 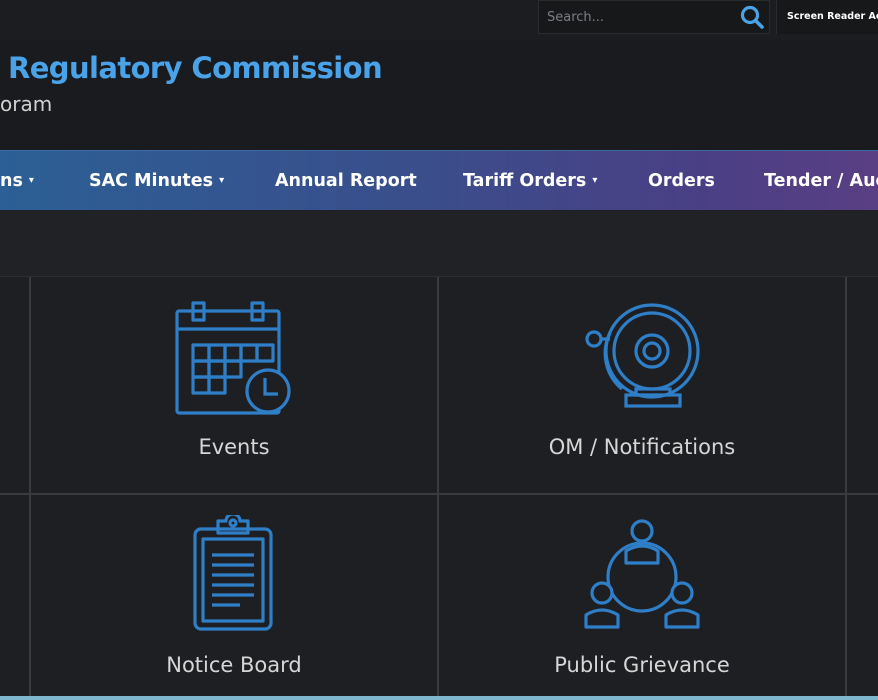 What do you see at coordinates (234, 447) in the screenshot?
I see `tile-label: Events` at bounding box center [234, 447].